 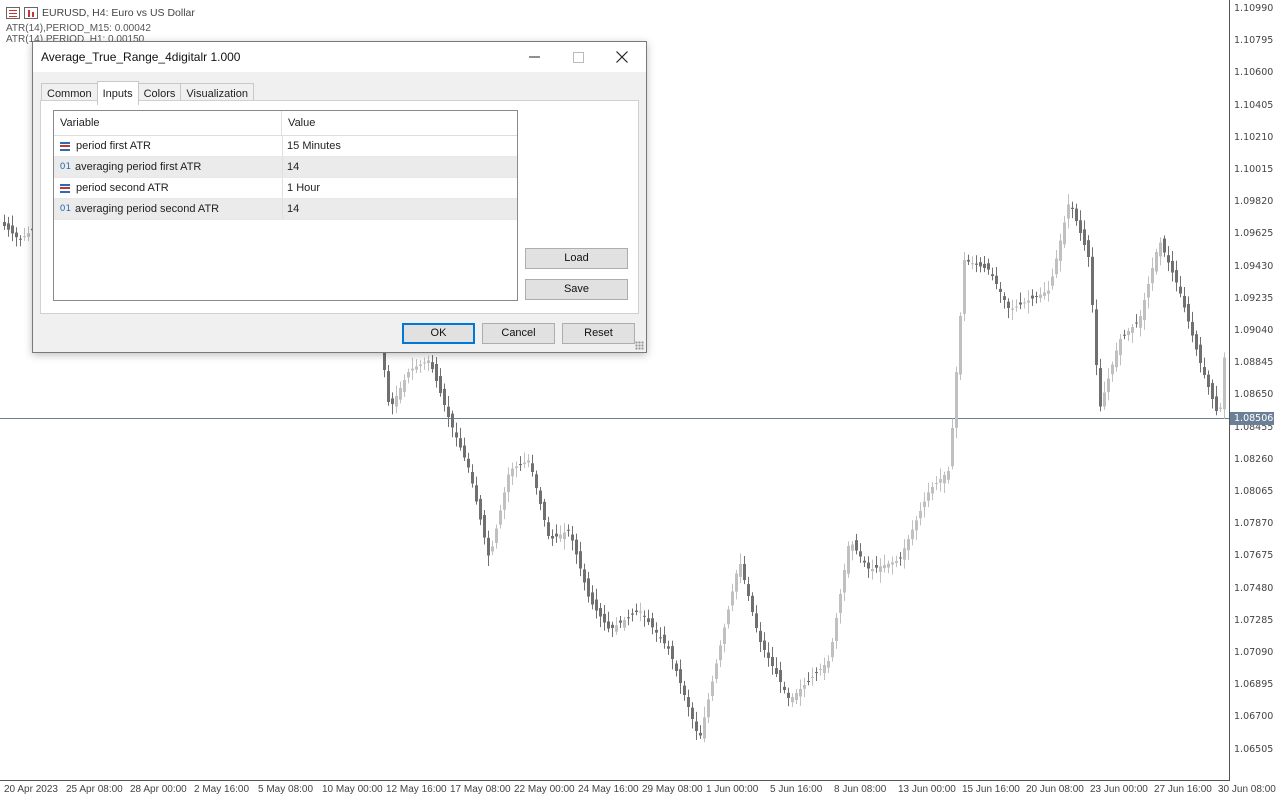 I want to click on price-axis-label: 1.07090, so click(x=1254, y=652).